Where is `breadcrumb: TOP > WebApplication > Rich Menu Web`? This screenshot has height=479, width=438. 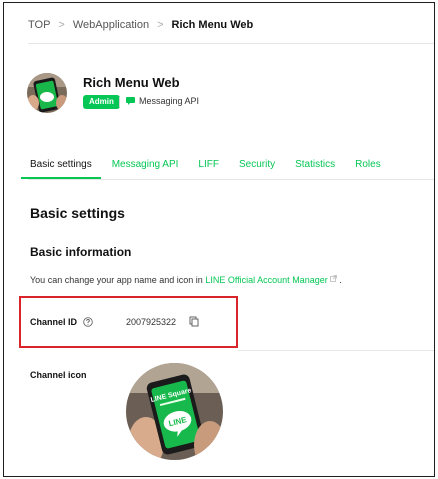
breadcrumb: TOP > WebApplication > Rich Menu Web is located at coordinates (140, 25).